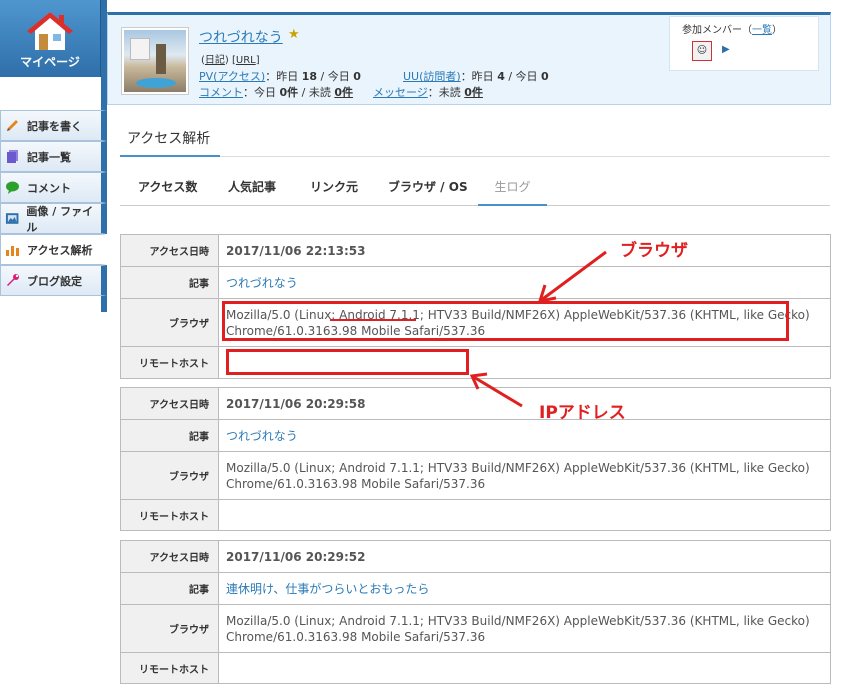 The width and height of the screenshot is (842, 692). Describe the element at coordinates (50, 62) in the screenshot. I see `mypage-label: マイページ` at that location.